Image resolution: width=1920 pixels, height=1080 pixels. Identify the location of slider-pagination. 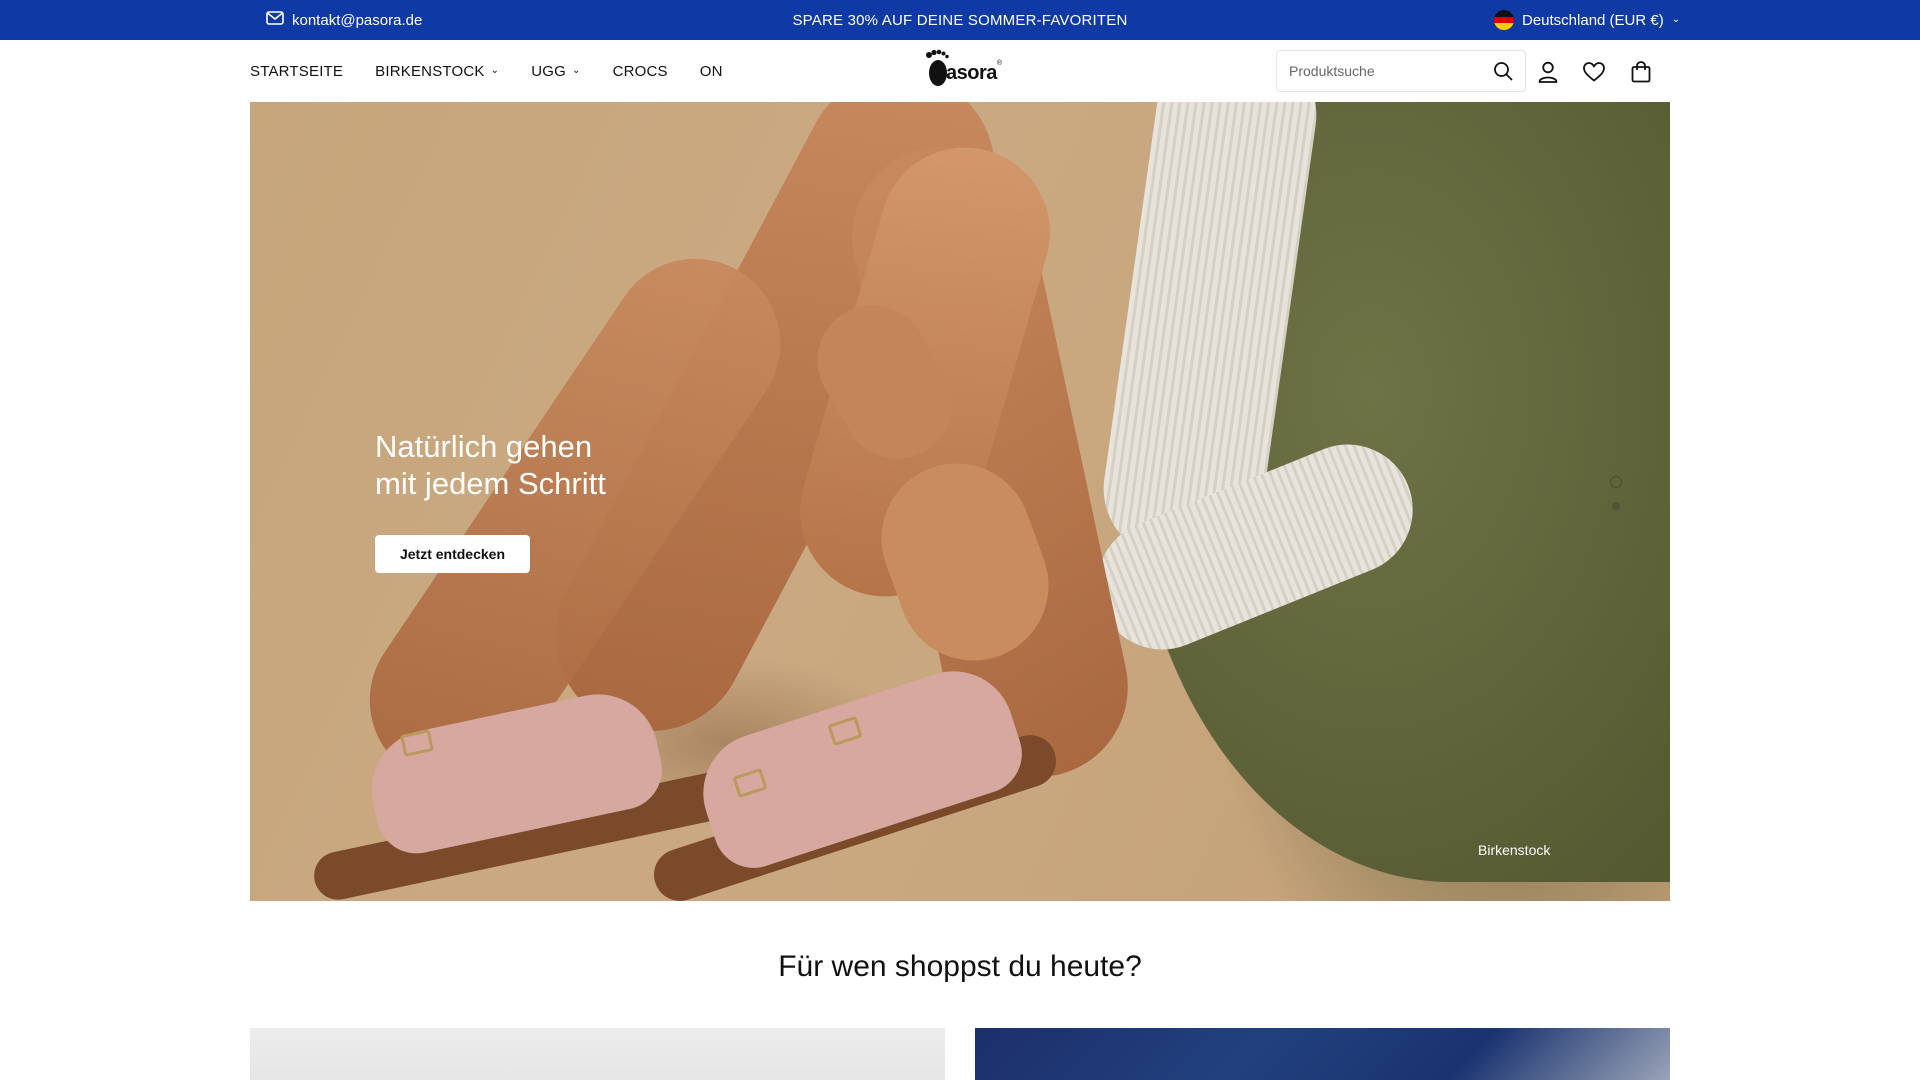
(1616, 493).